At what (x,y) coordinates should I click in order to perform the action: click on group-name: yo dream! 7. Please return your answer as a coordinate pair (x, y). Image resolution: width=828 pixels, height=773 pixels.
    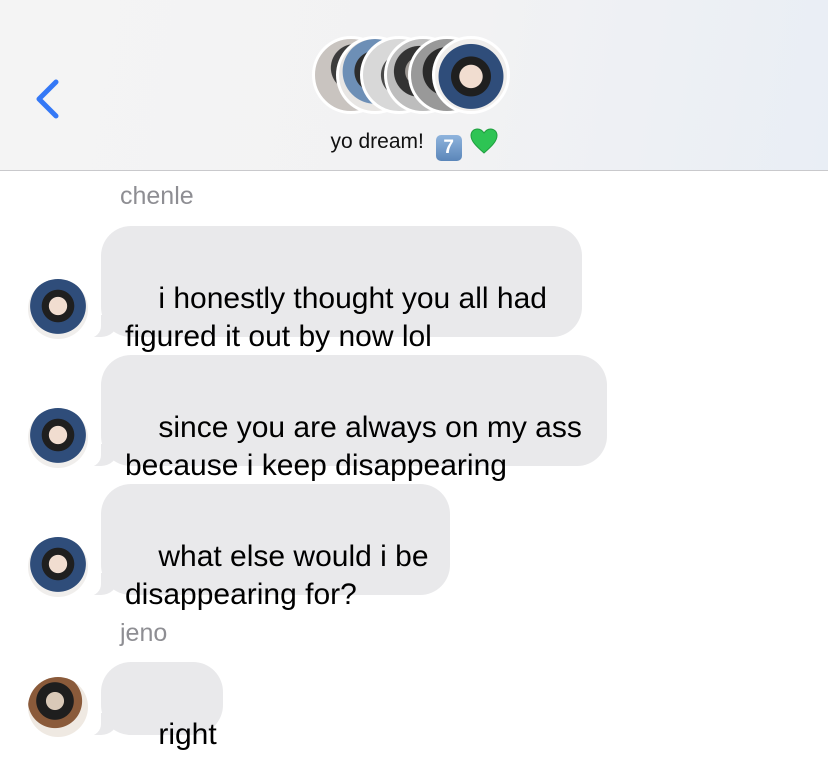
    Looking at the image, I should click on (414, 144).